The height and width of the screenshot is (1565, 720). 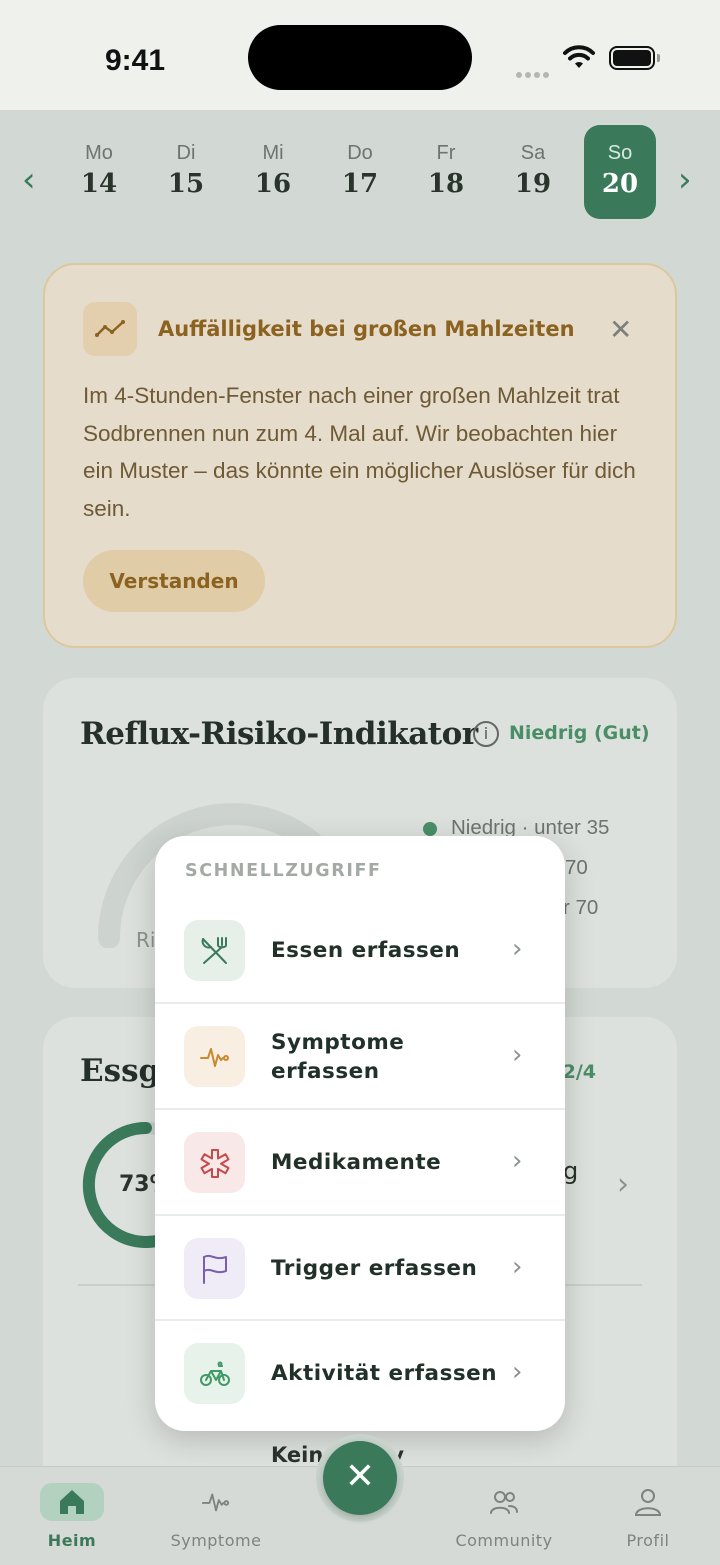 I want to click on wifi-icon, so click(x=579, y=56).